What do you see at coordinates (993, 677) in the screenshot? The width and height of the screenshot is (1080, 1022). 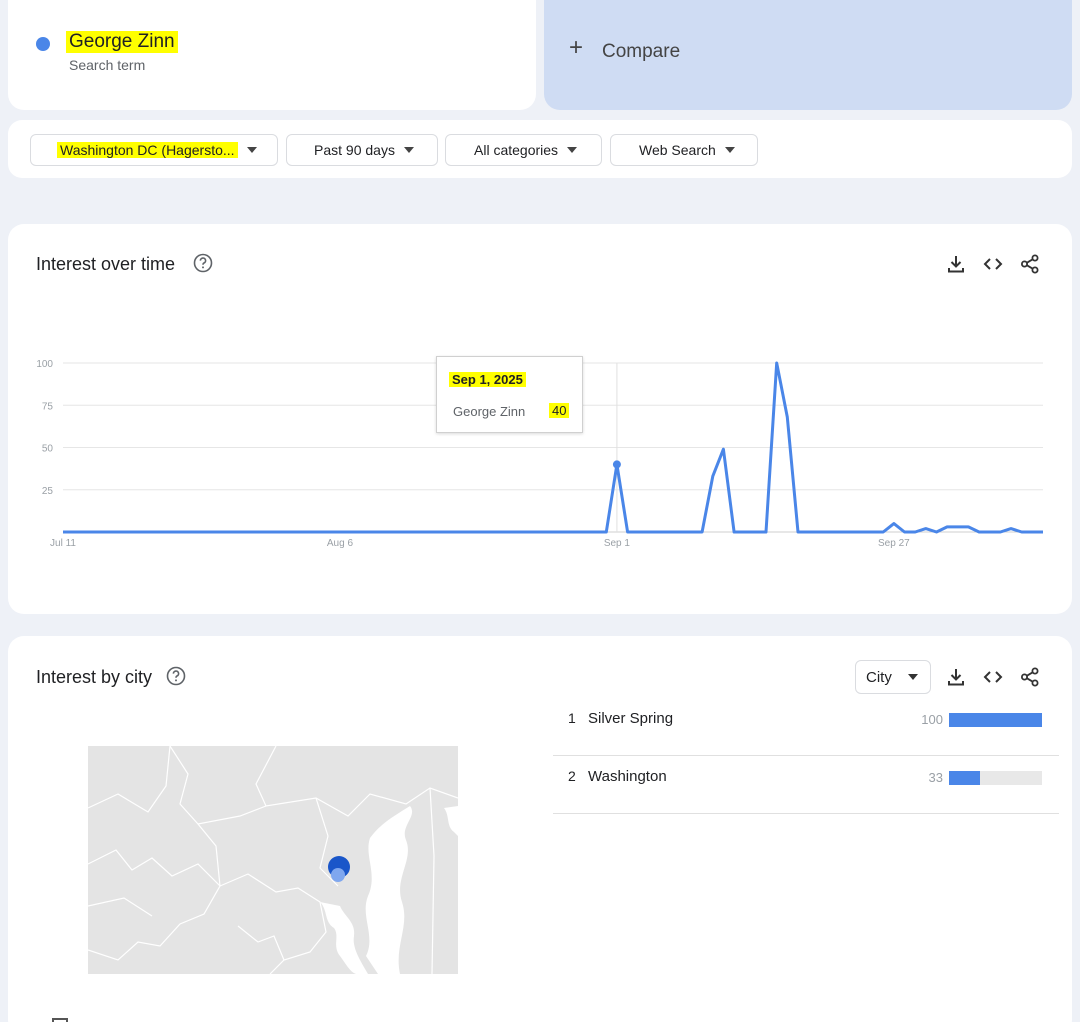 I see `embed-icon` at bounding box center [993, 677].